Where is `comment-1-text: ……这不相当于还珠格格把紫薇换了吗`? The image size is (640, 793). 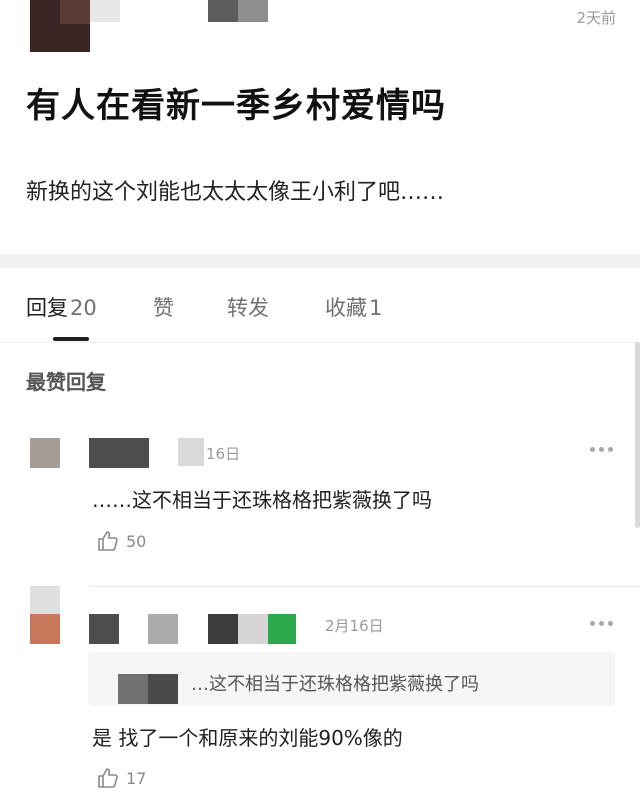 comment-1-text: ……这不相当于还珠格格把紫薇换了吗 is located at coordinates (262, 500).